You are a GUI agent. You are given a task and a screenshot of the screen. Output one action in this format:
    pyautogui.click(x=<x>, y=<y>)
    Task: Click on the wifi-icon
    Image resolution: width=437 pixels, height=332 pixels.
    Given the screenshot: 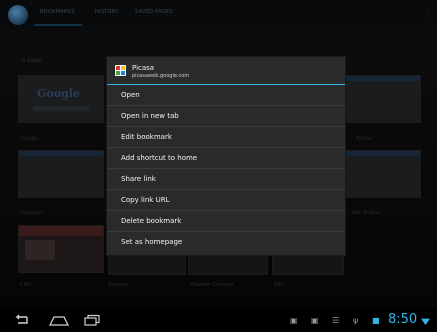 What is the action you would take?
    pyautogui.click(x=425, y=321)
    